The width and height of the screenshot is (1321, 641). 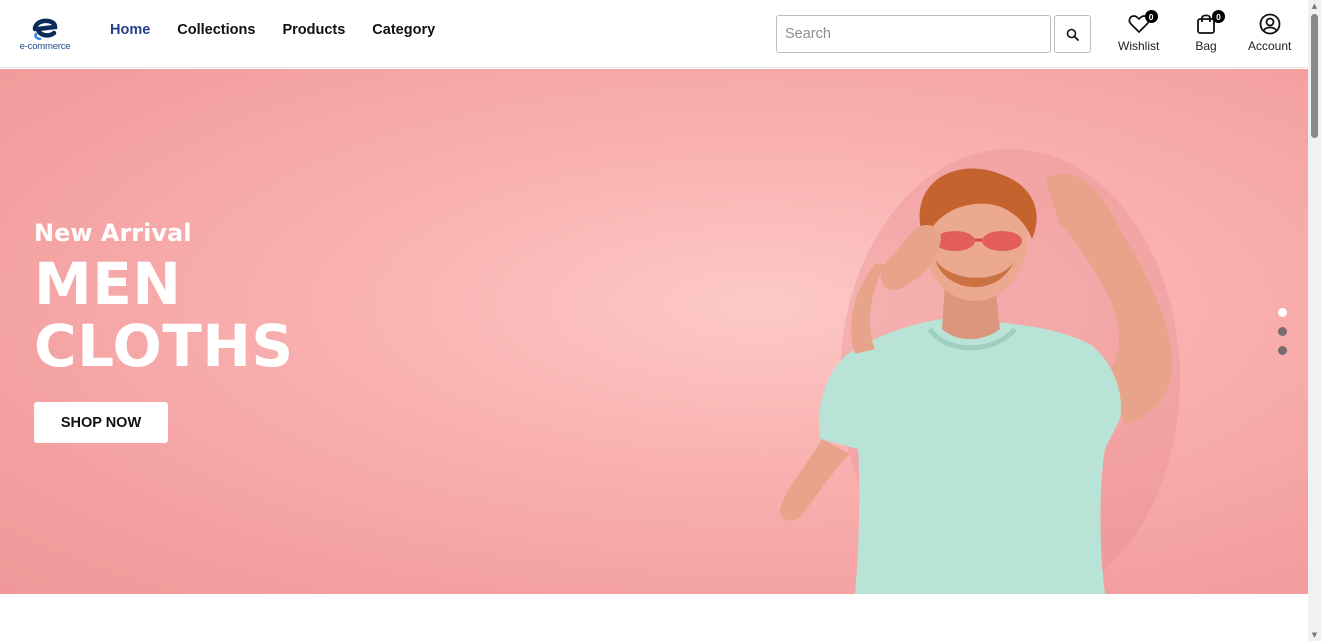 I want to click on main-nav: Home Collections Products Category, so click(x=272, y=30).